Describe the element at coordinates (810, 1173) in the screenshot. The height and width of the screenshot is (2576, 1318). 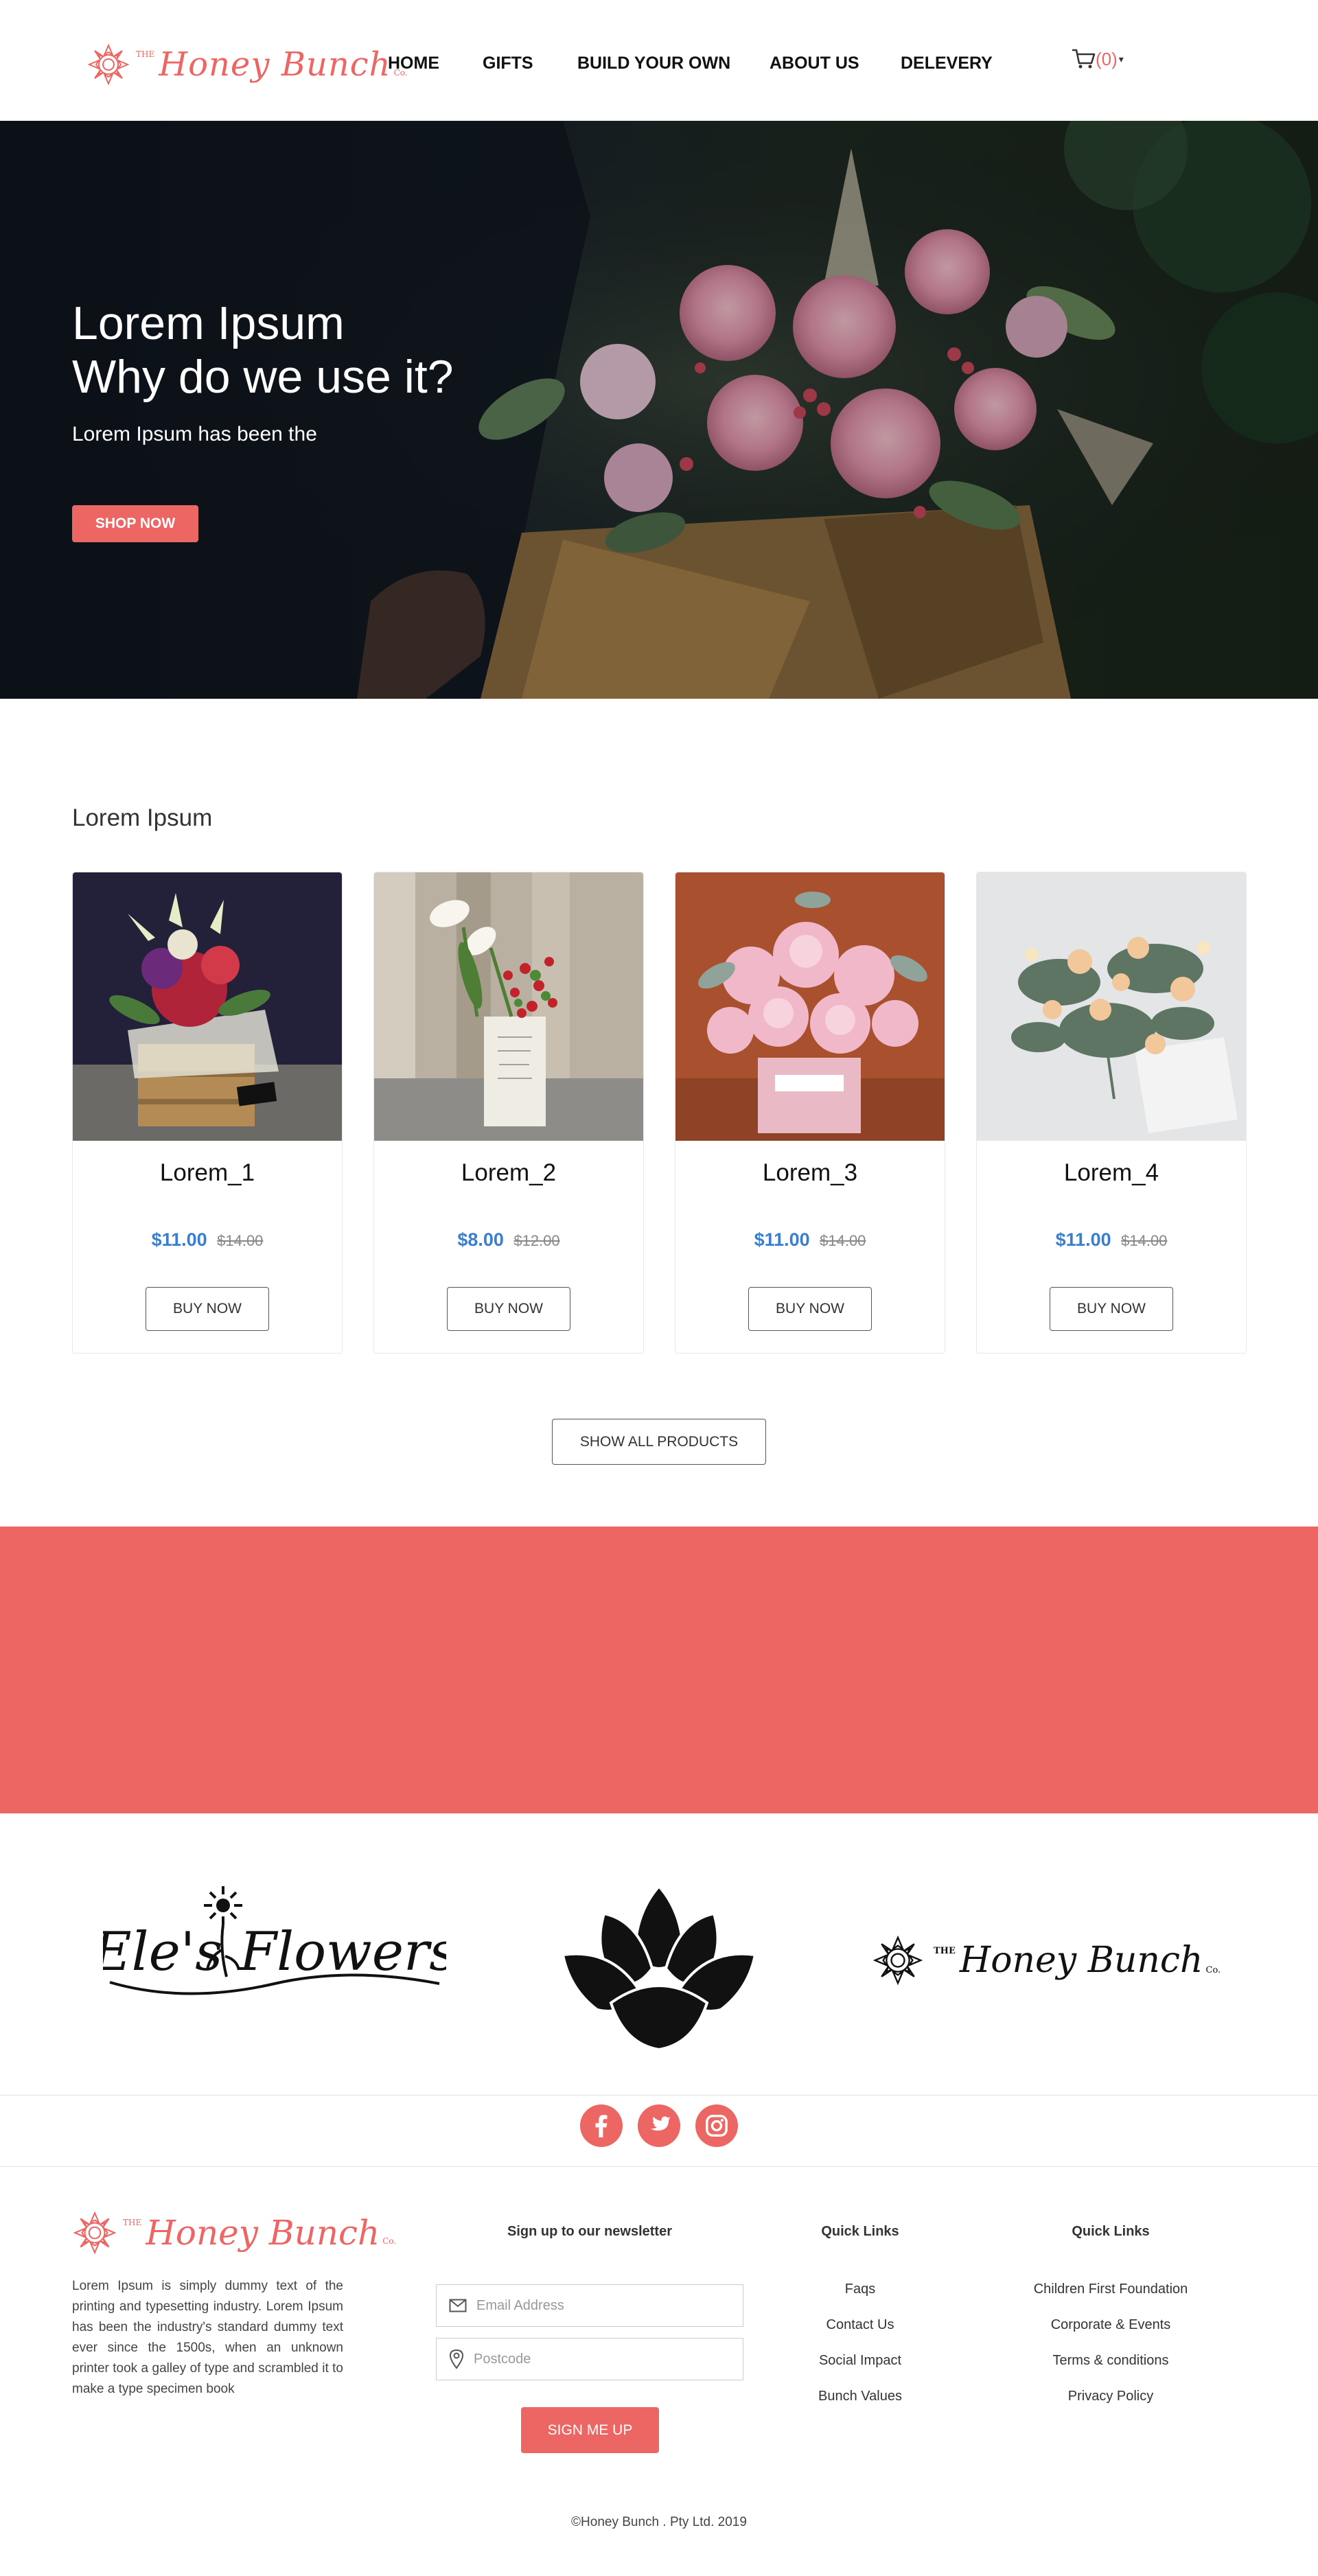
I see `product-name: Lorem_3` at that location.